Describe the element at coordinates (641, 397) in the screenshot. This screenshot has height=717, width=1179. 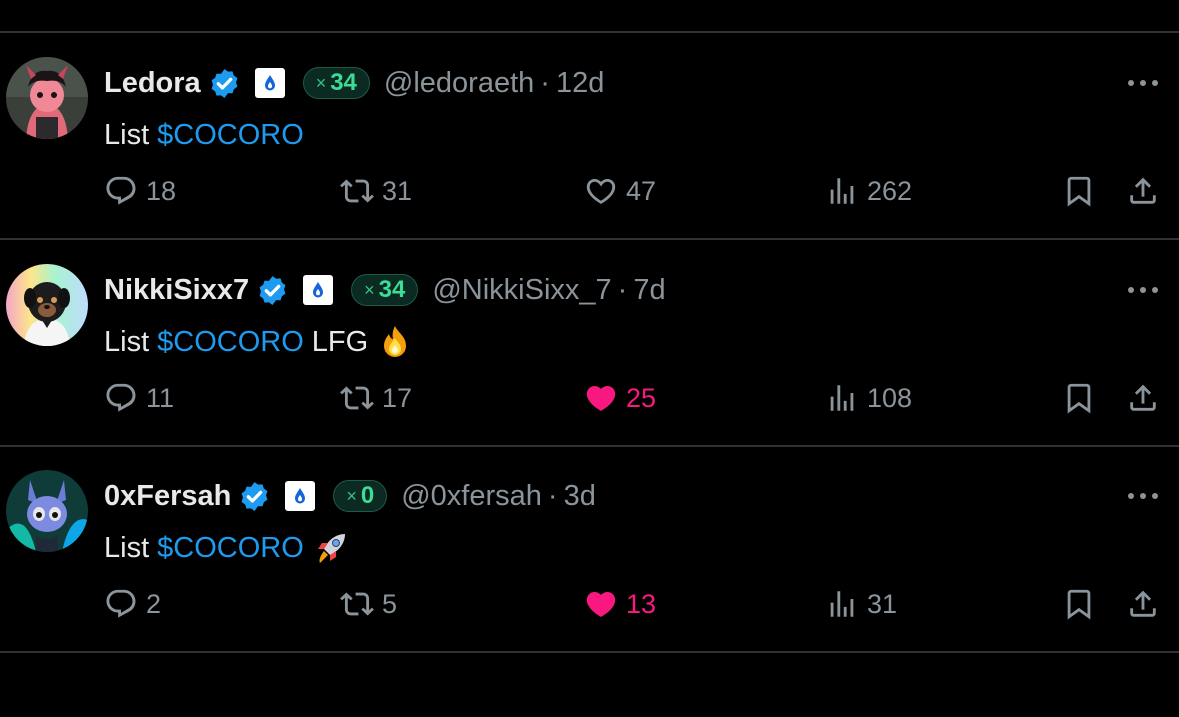
I see `like-count: 25` at that location.